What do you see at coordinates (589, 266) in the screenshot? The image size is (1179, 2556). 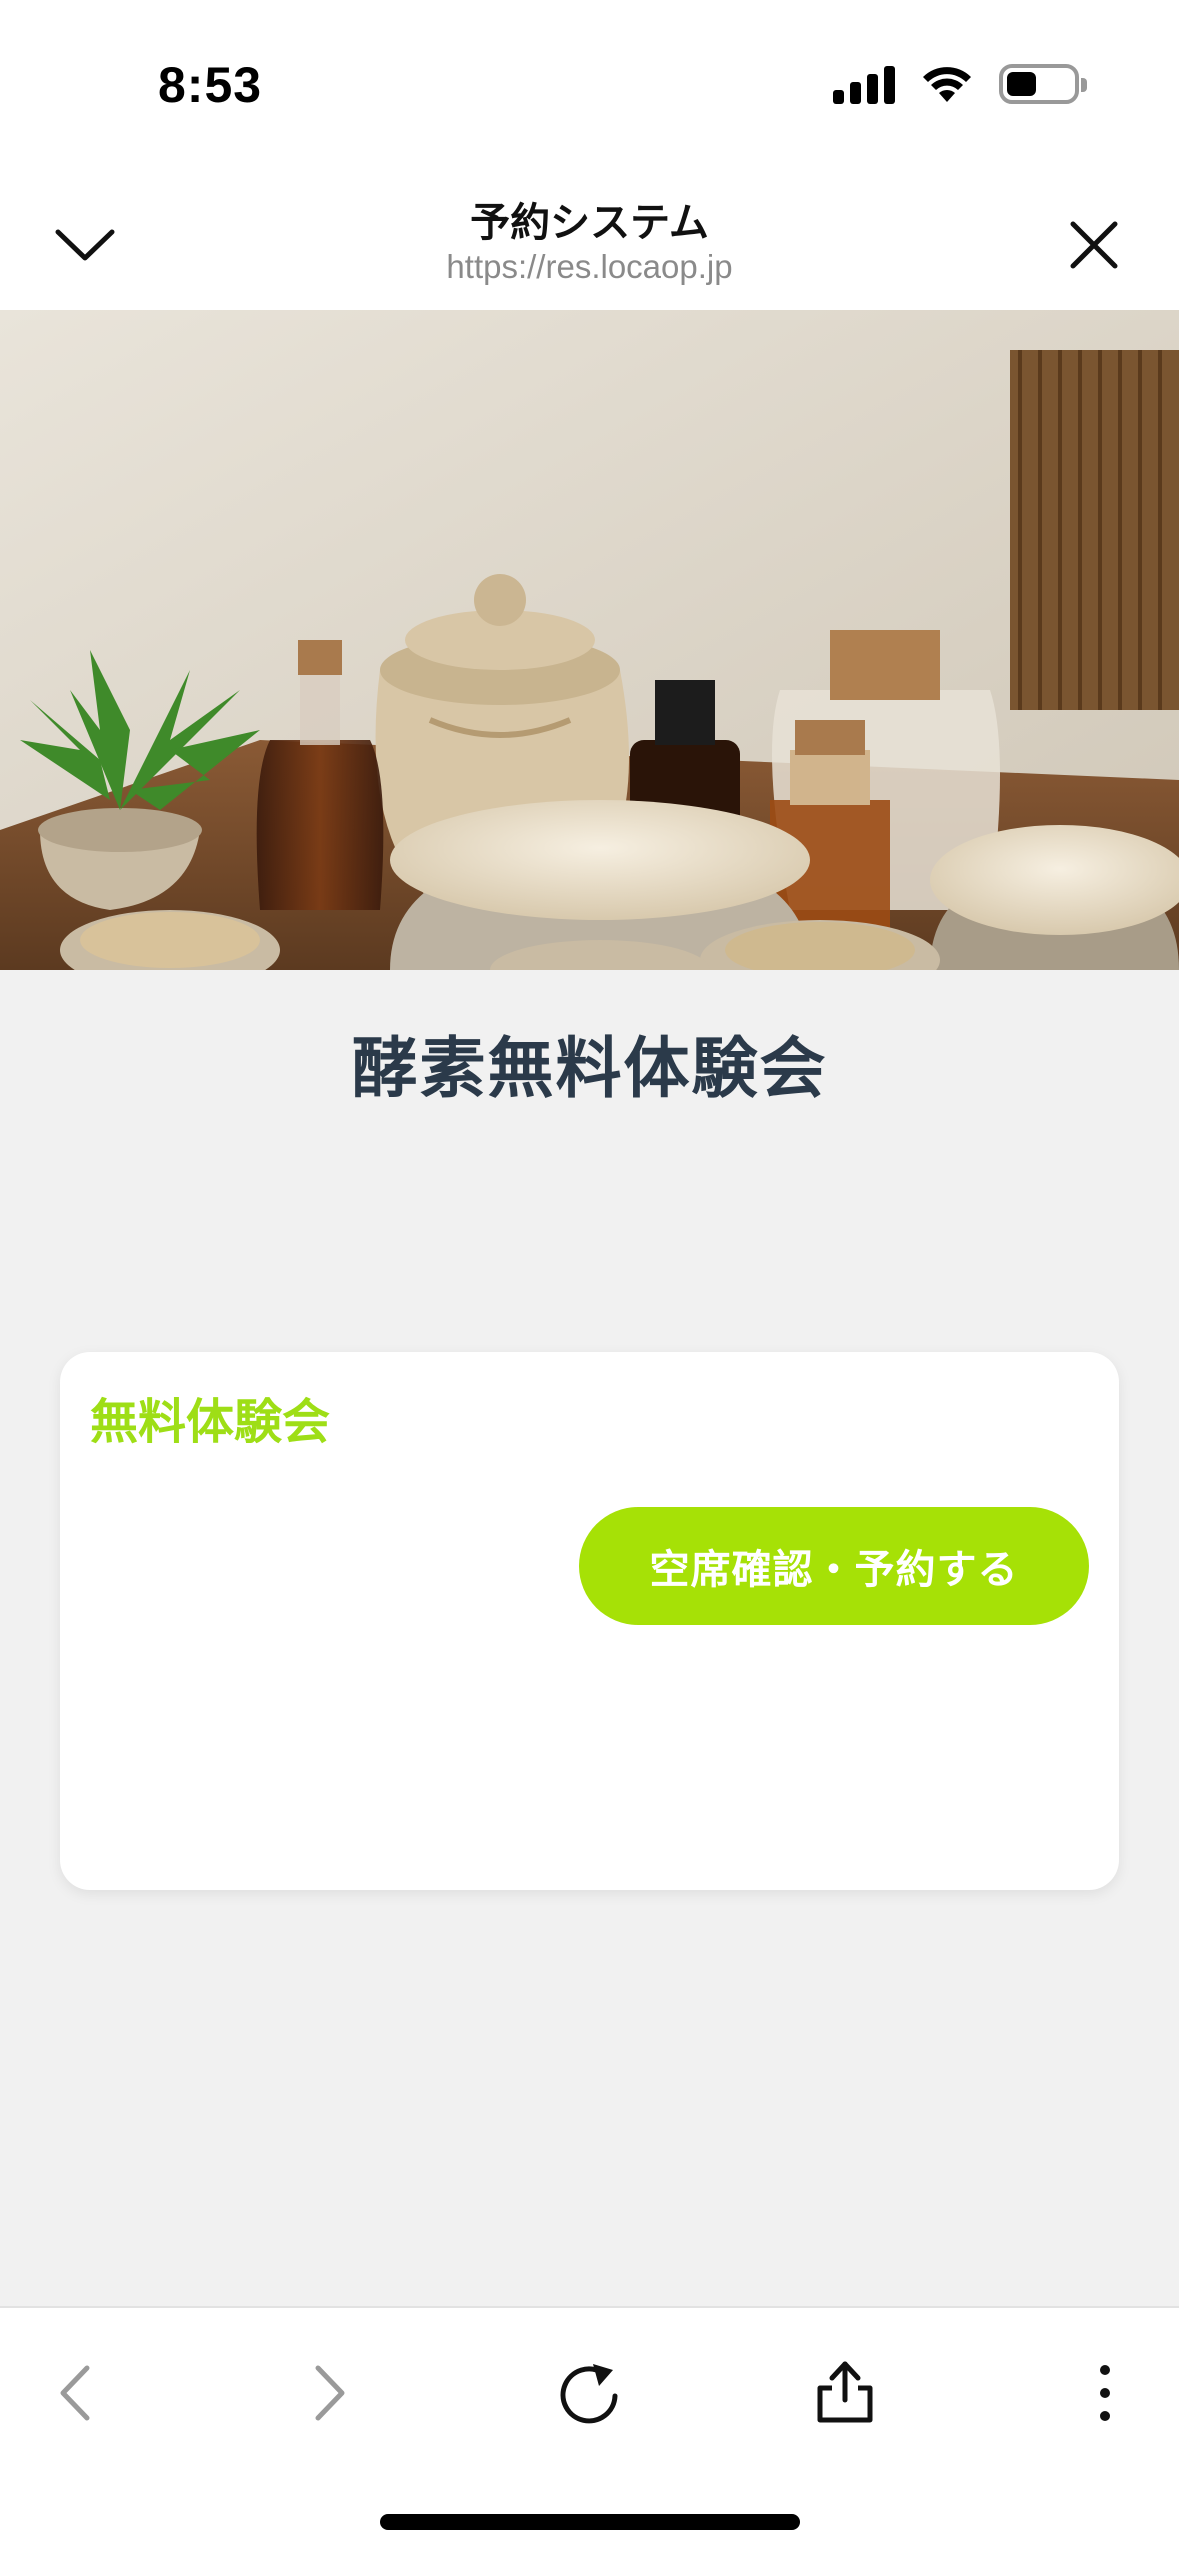 I see `header-url: https://res.locaop.jp` at bounding box center [589, 266].